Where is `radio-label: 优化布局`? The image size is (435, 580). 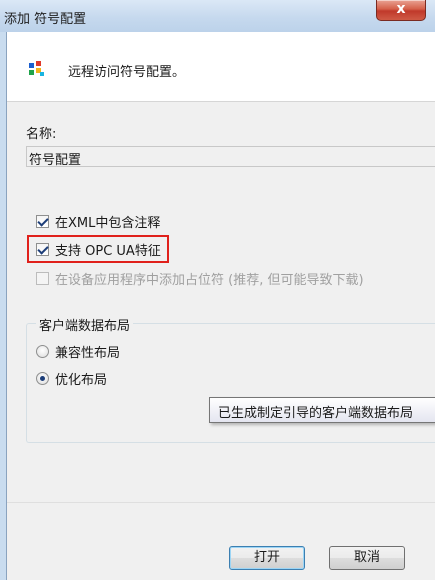 radio-label: 优化布局 is located at coordinates (81, 380).